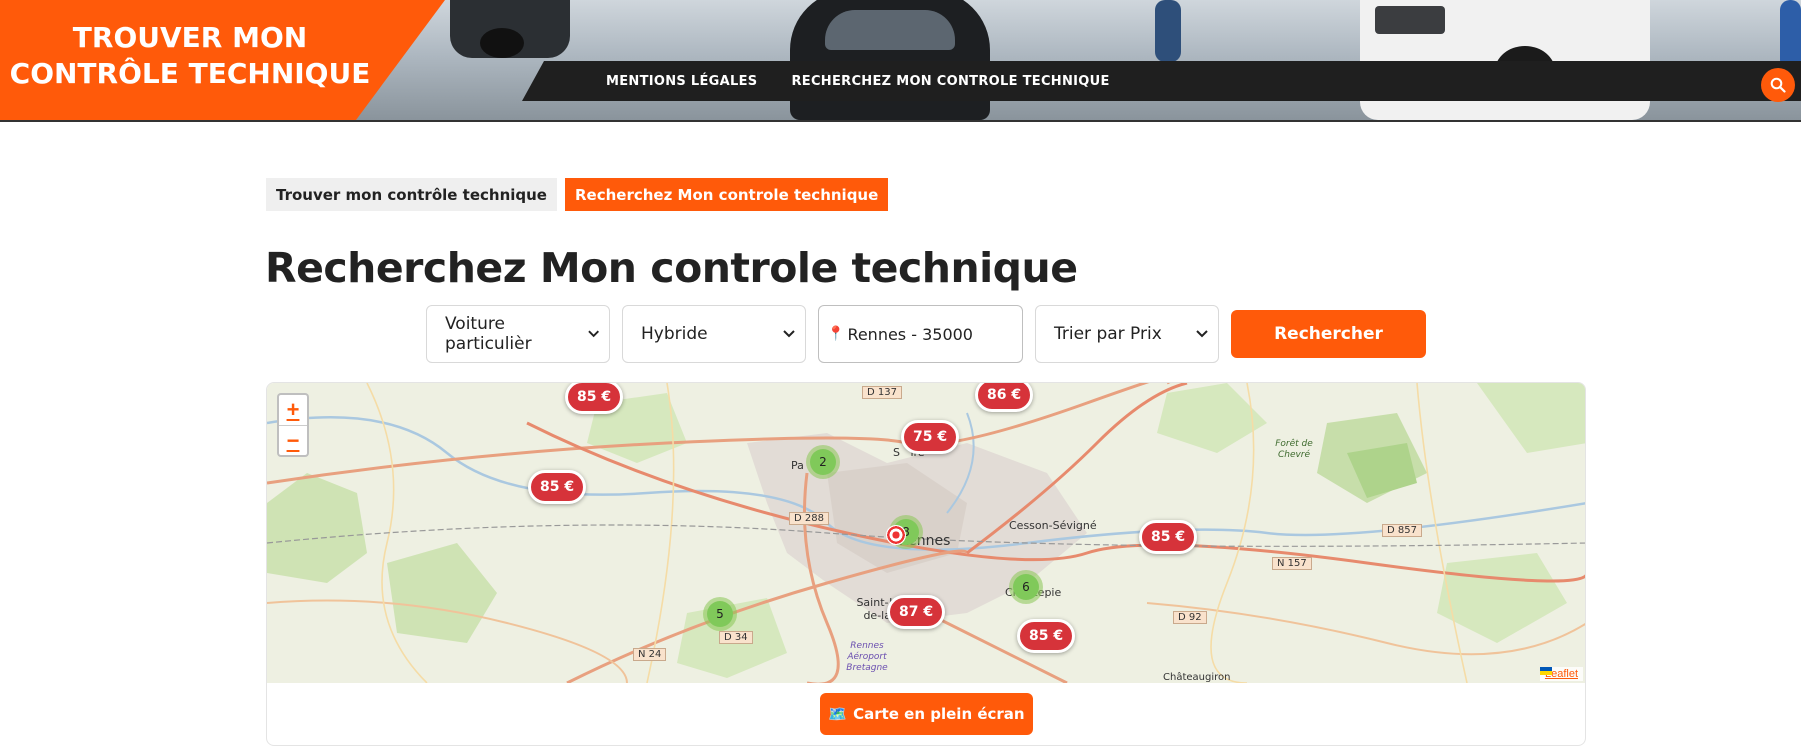  I want to click on road-label: D 92, so click(1190, 617).